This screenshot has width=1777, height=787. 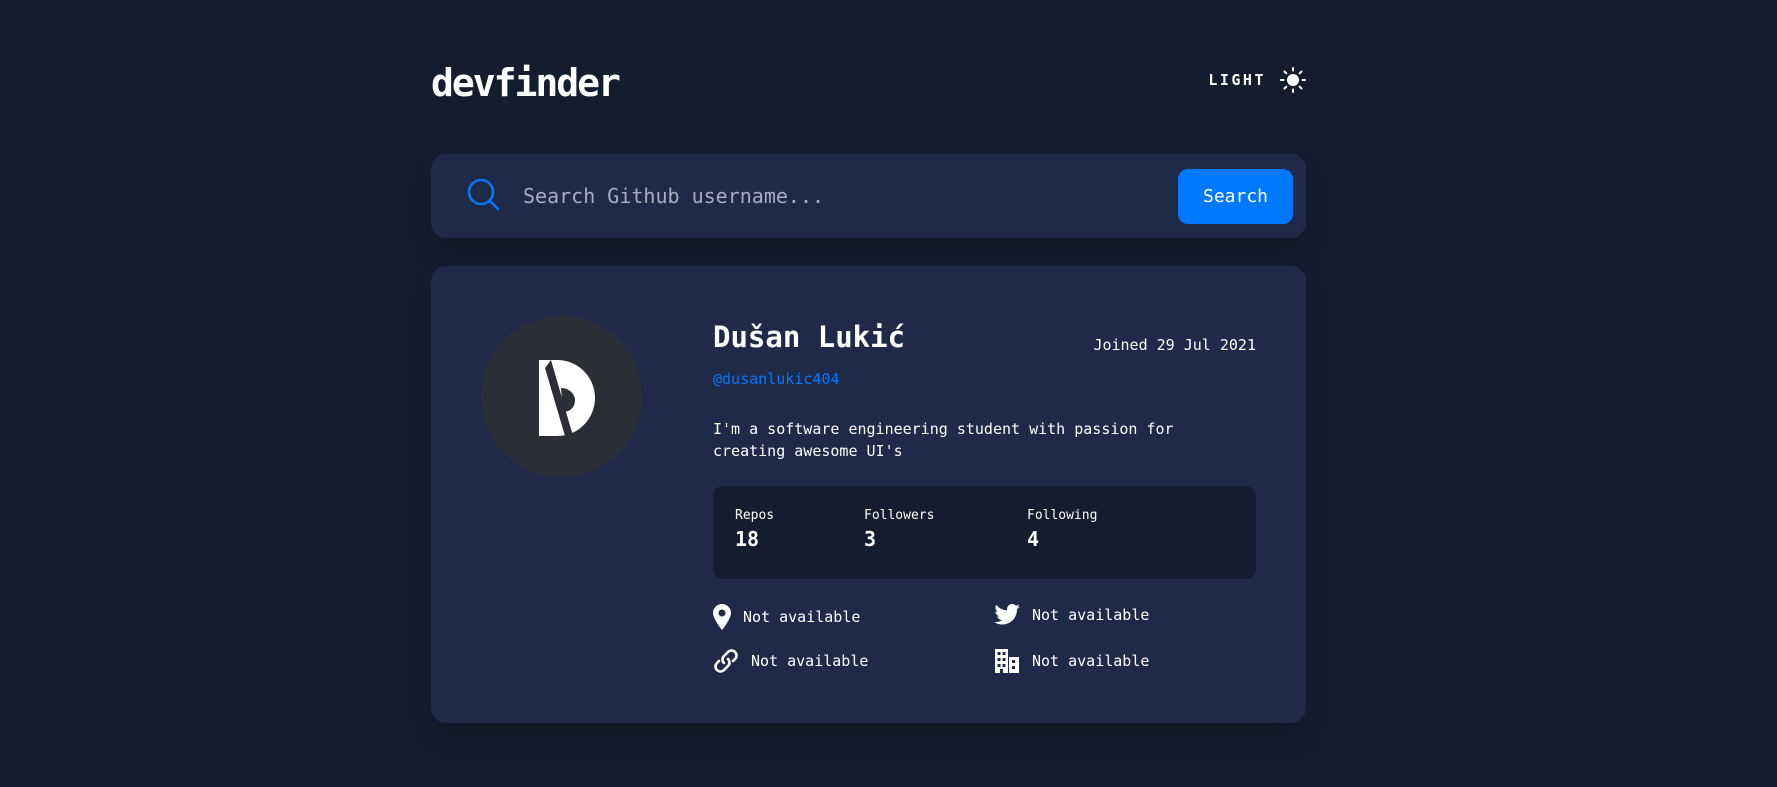 What do you see at coordinates (1091, 615) in the screenshot?
I see `twitter-text: Not available` at bounding box center [1091, 615].